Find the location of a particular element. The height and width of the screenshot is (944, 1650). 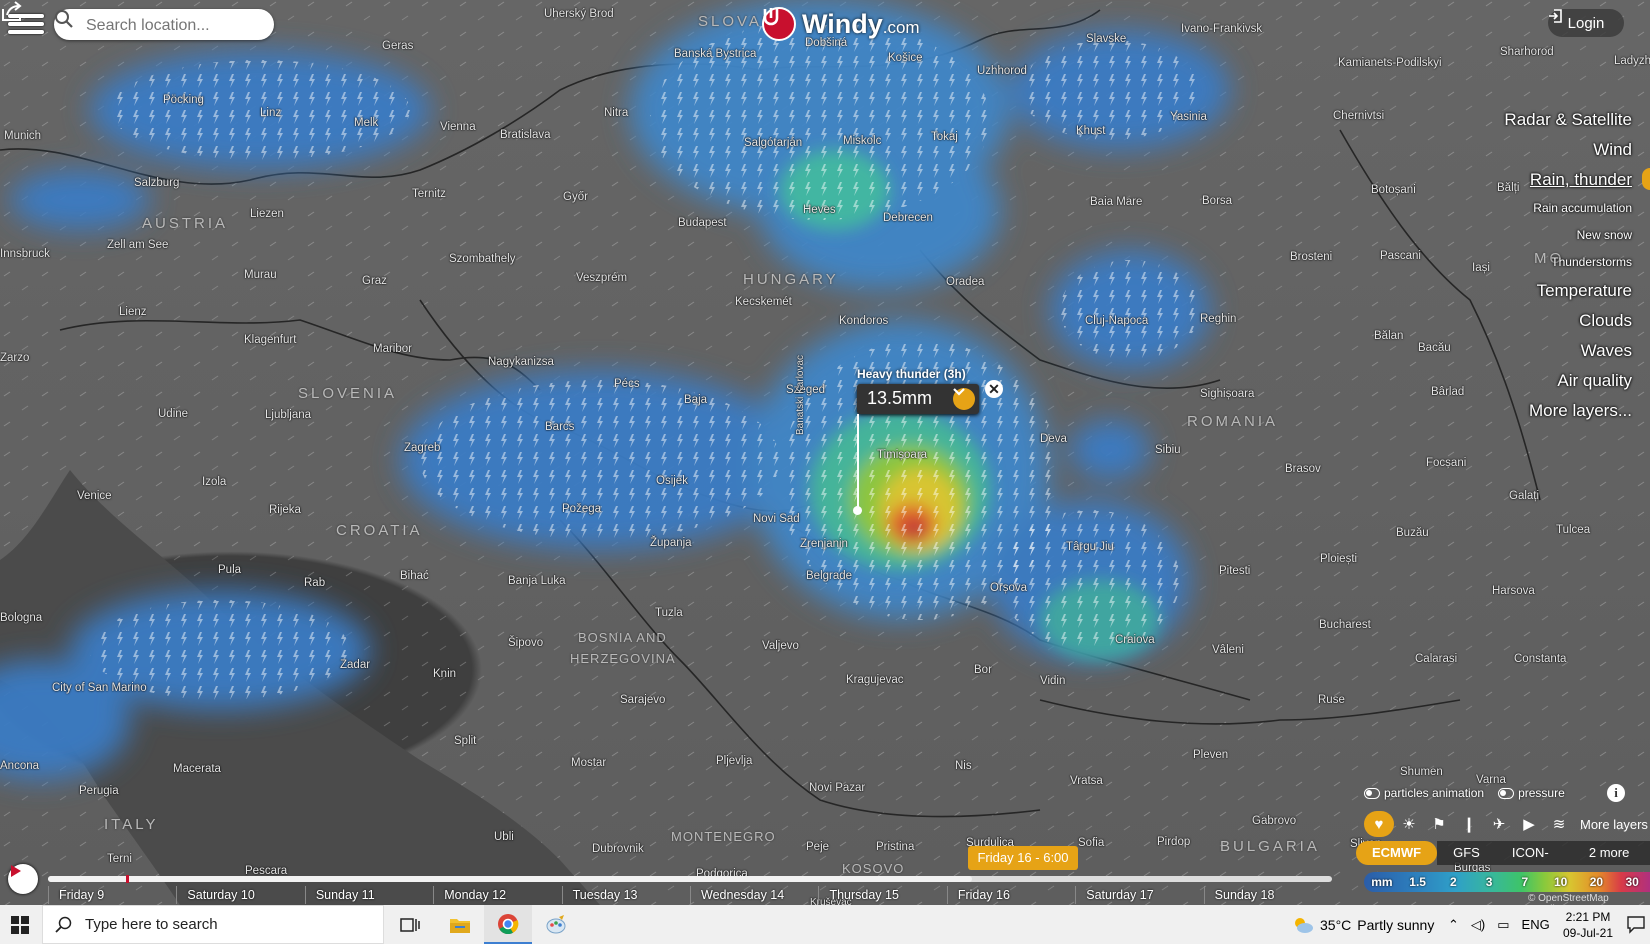

search-input is located at coordinates (176, 25).